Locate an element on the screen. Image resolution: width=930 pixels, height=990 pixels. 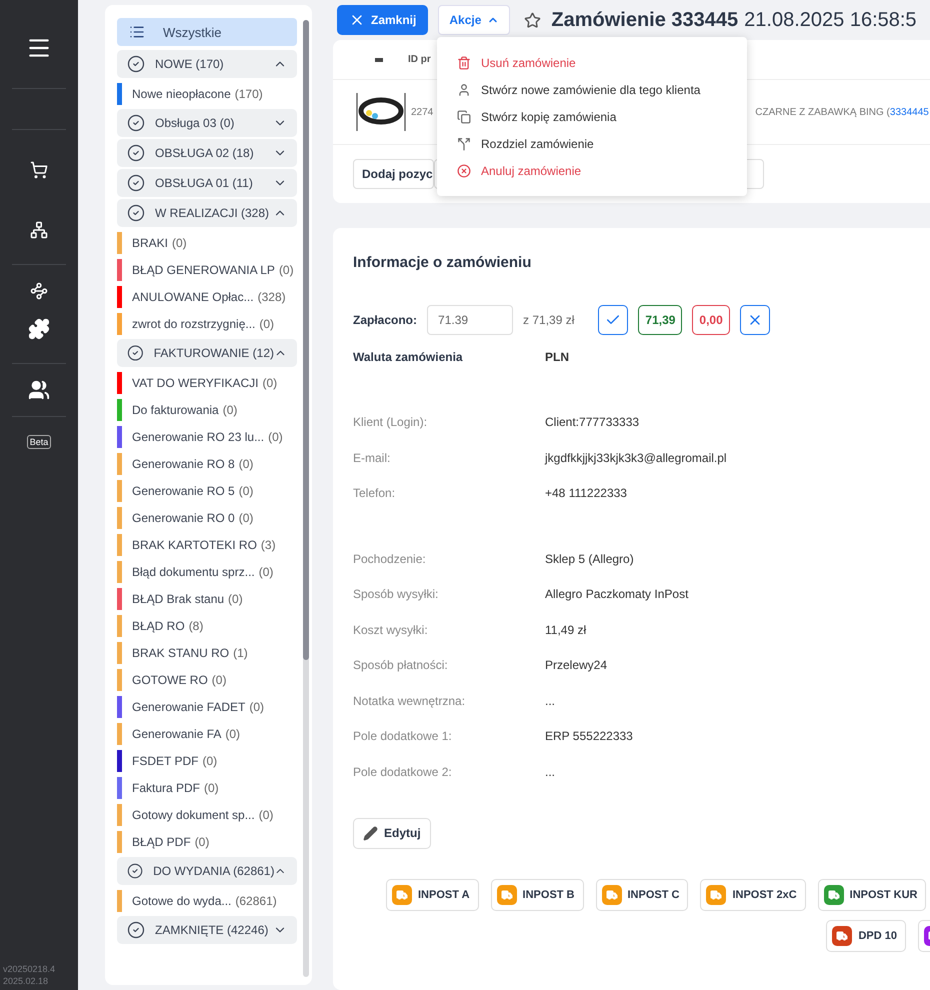
status-count: (62861) is located at coordinates (256, 901).